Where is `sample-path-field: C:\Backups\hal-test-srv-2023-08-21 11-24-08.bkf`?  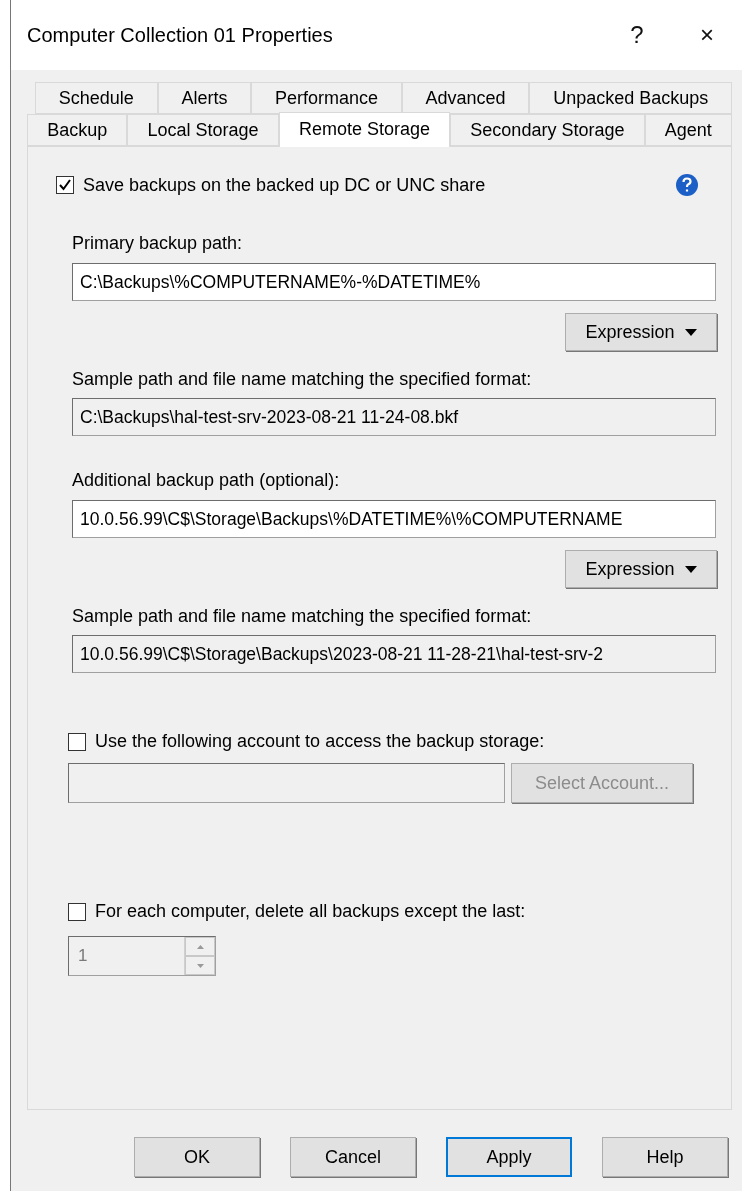
sample-path-field: C:\Backups\hal-test-srv-2023-08-21 11-24-08.bkf is located at coordinates (394, 417).